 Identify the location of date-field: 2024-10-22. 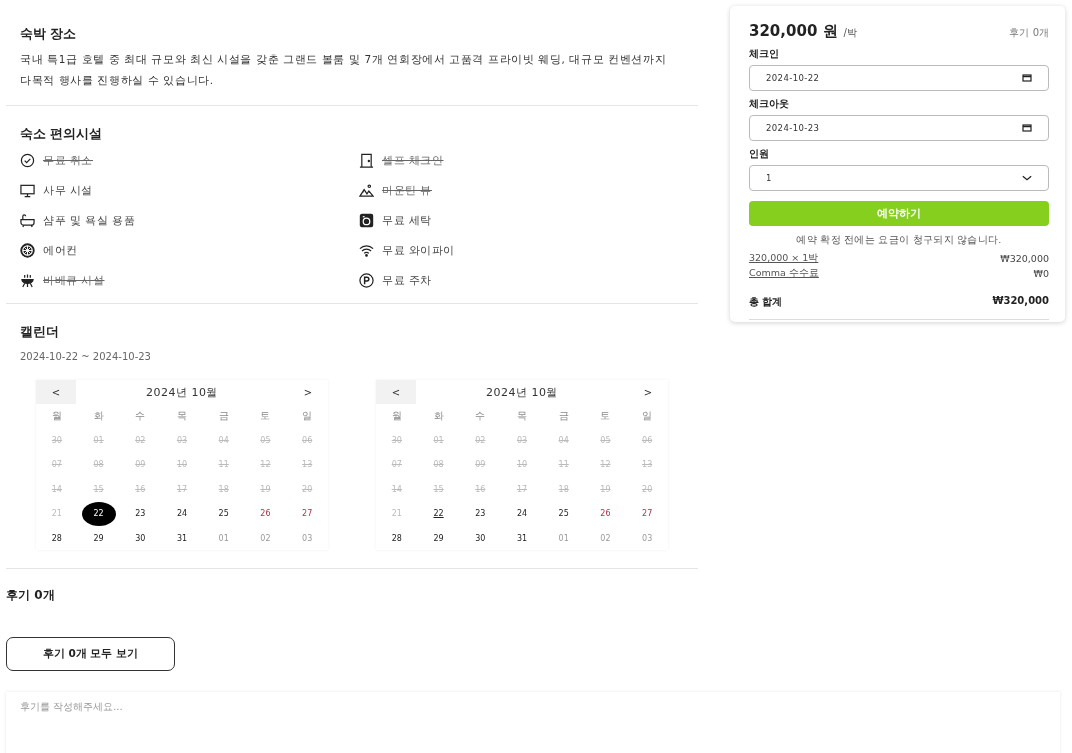
(899, 78).